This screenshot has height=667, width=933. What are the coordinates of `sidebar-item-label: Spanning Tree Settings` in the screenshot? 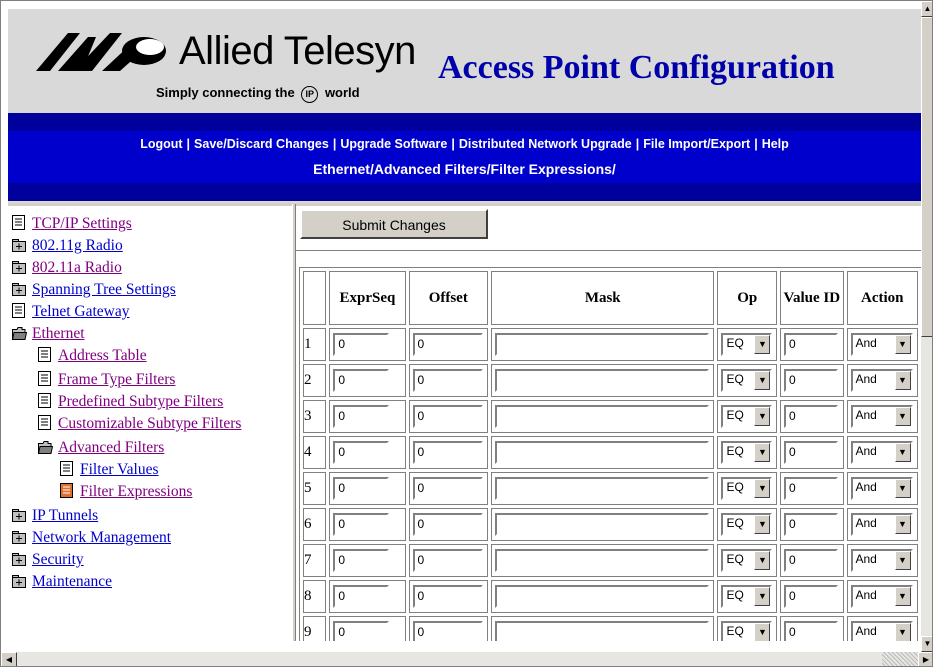 It's located at (104, 289).